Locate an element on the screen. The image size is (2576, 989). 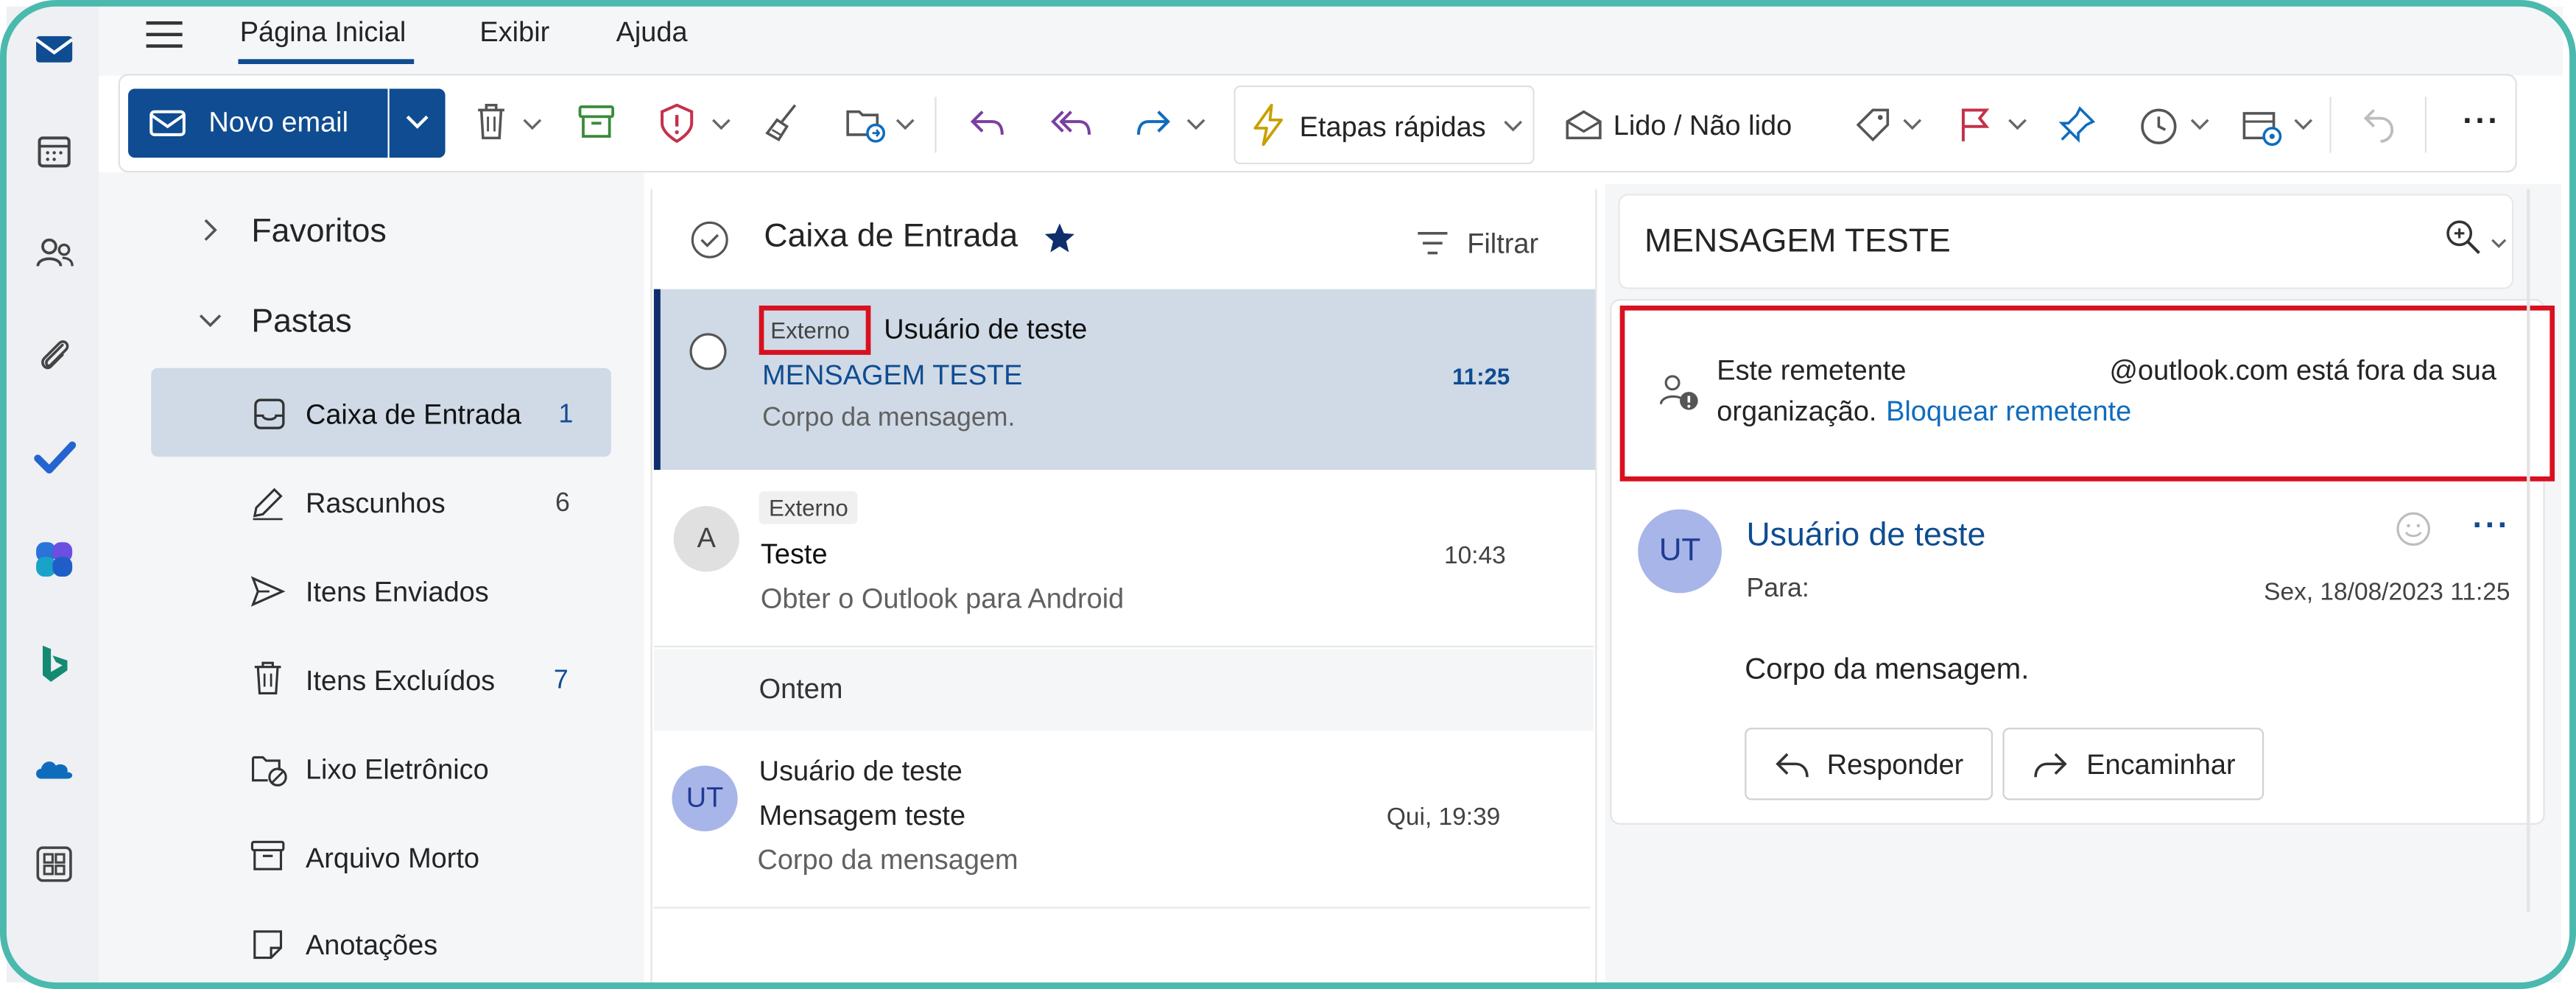
message-date: Sex, 18/08/2023 11:25 is located at coordinates (2387, 592).